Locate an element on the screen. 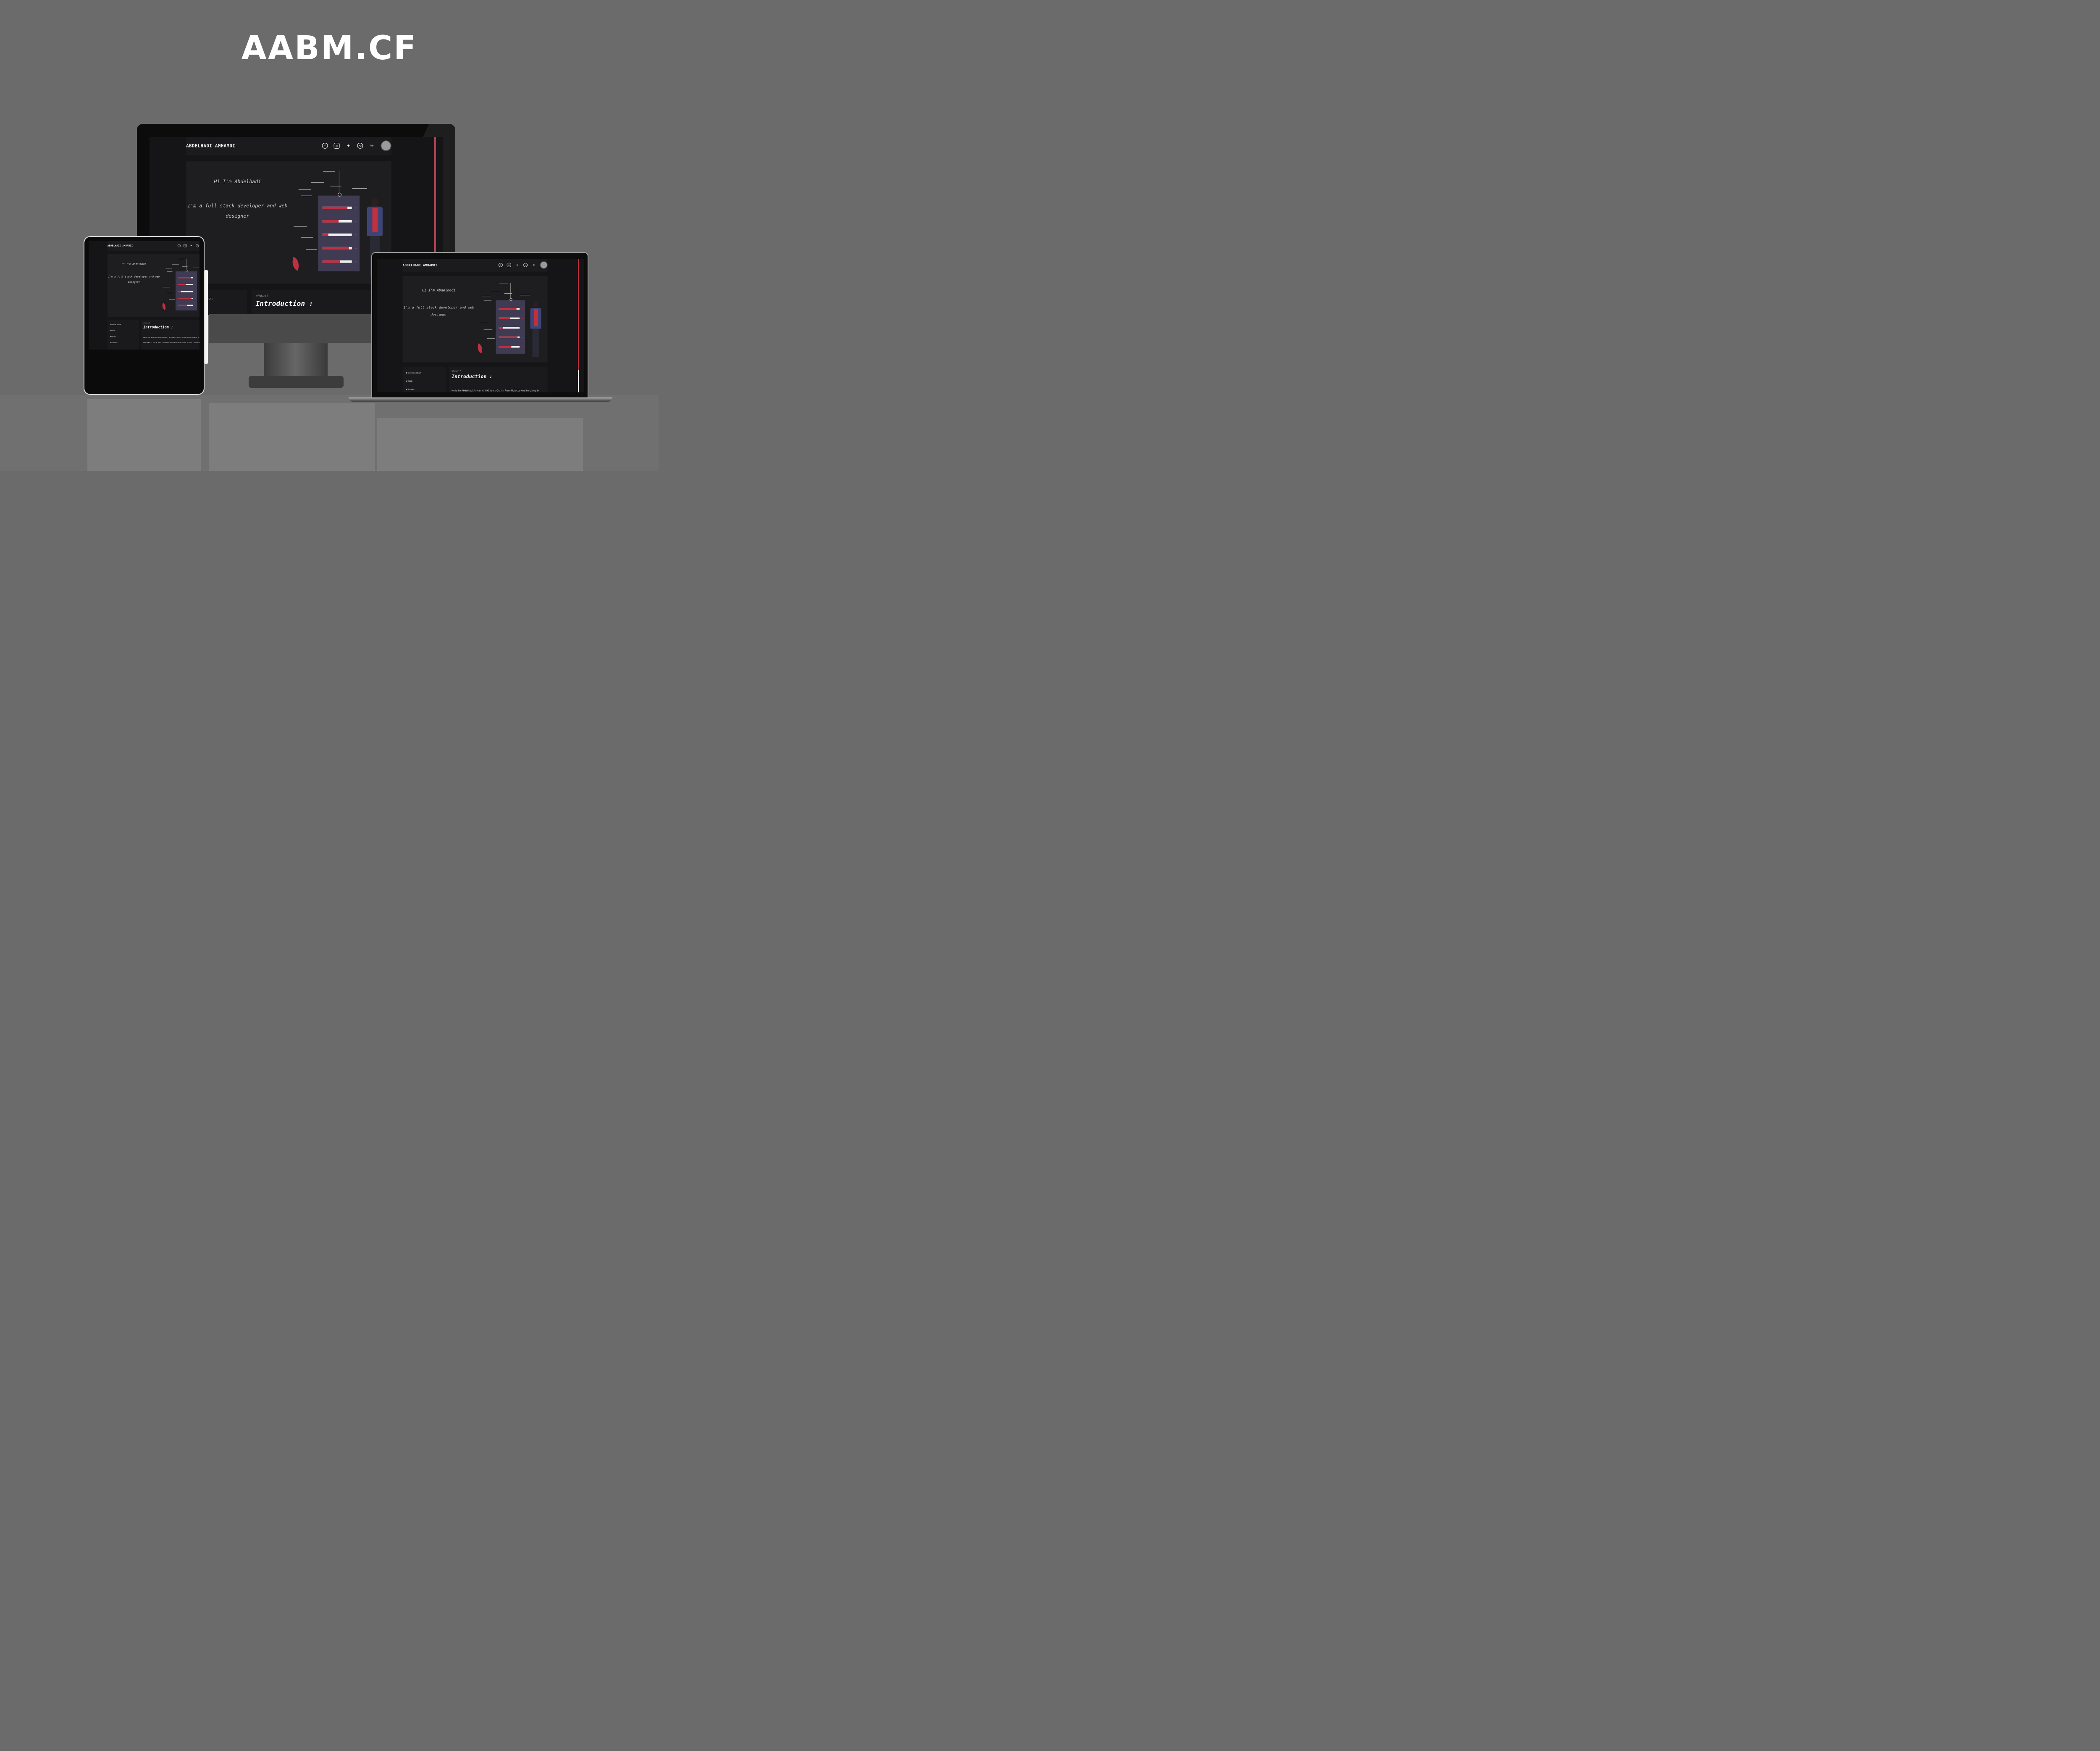 The image size is (2100, 1751). sidebar-item: #Contact is located at coordinates (113, 343).